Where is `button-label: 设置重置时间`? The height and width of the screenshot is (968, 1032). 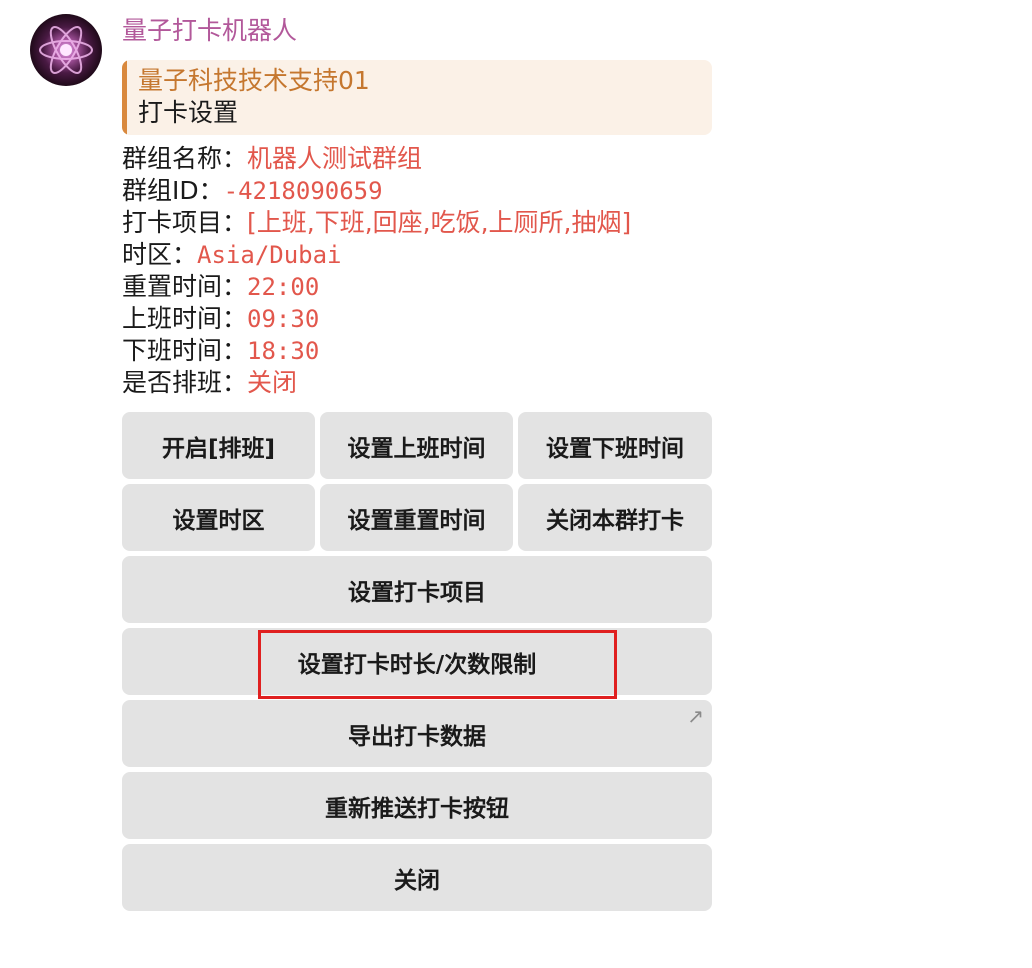
button-label: 设置重置时间 is located at coordinates (416, 520).